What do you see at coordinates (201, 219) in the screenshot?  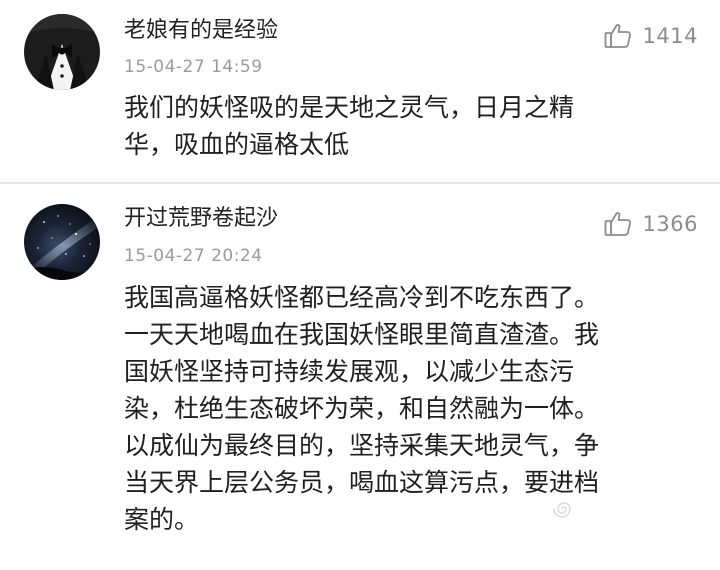 I see `username: 开过荒野卷起沙` at bounding box center [201, 219].